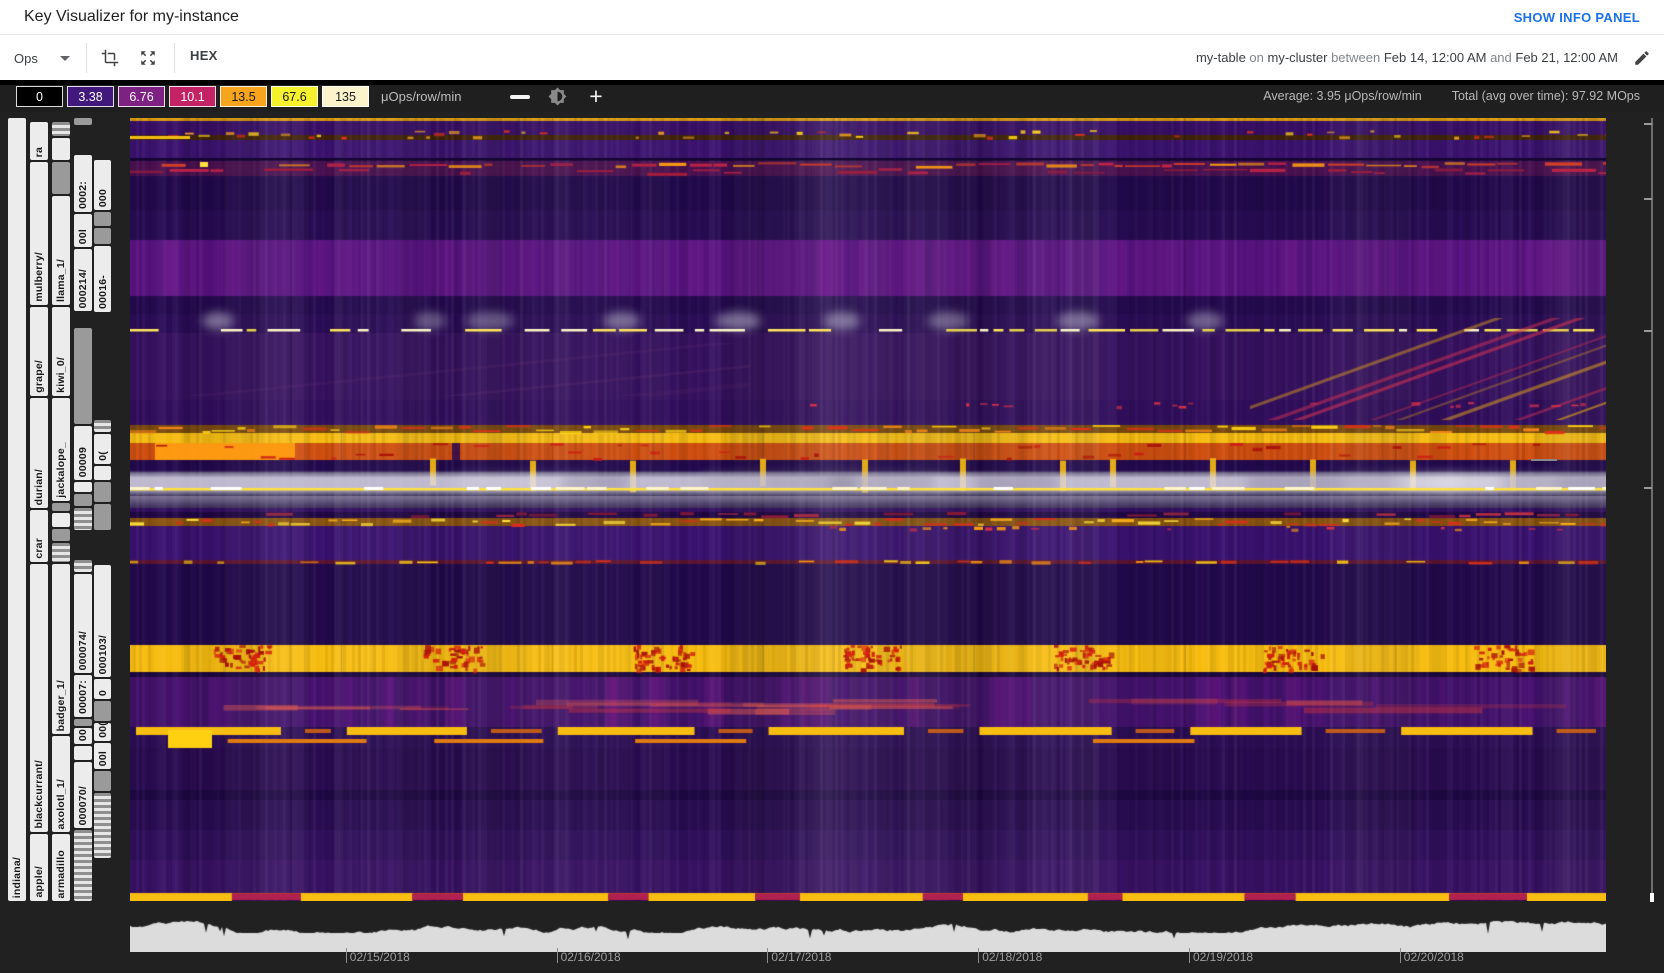 Image resolution: width=1664 pixels, height=973 pixels. What do you see at coordinates (83, 280) in the screenshot?
I see `key-range-segment-000214: 000214/` at bounding box center [83, 280].